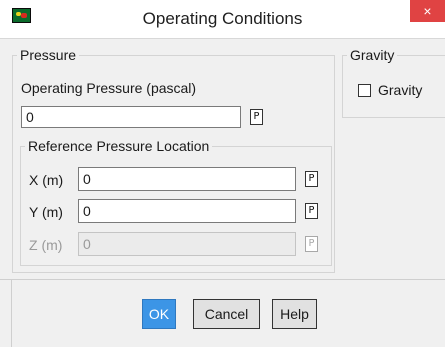 This screenshot has width=445, height=347. What do you see at coordinates (46, 212) in the screenshot?
I see `y-coordinate-label: Y (m)` at bounding box center [46, 212].